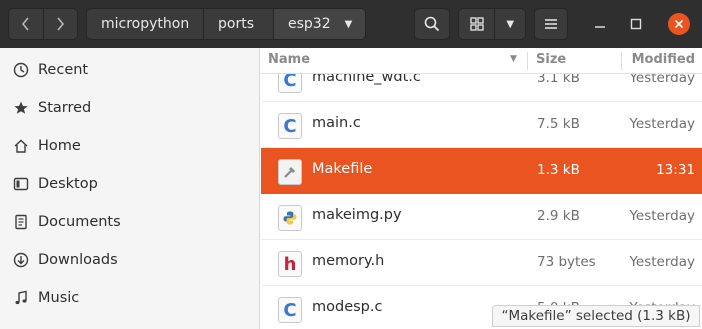  What do you see at coordinates (513, 59) in the screenshot?
I see `sort-descending-icon: ▼` at bounding box center [513, 59].